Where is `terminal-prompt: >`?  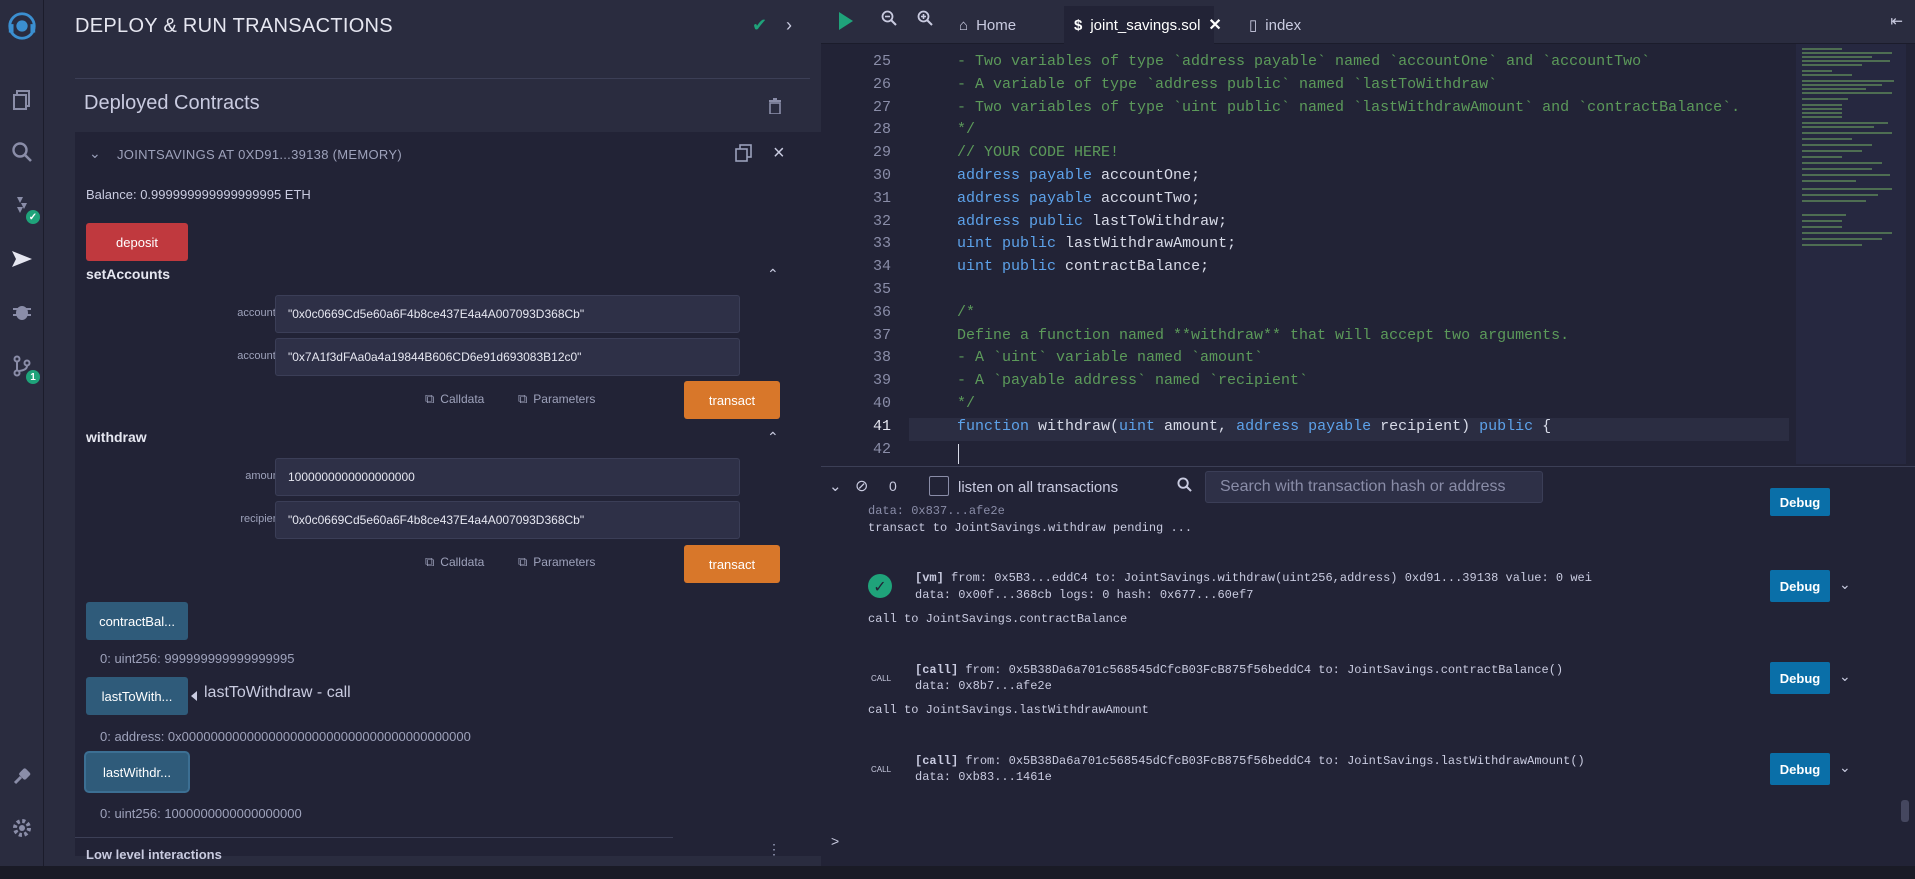
terminal-prompt: > is located at coordinates (835, 841).